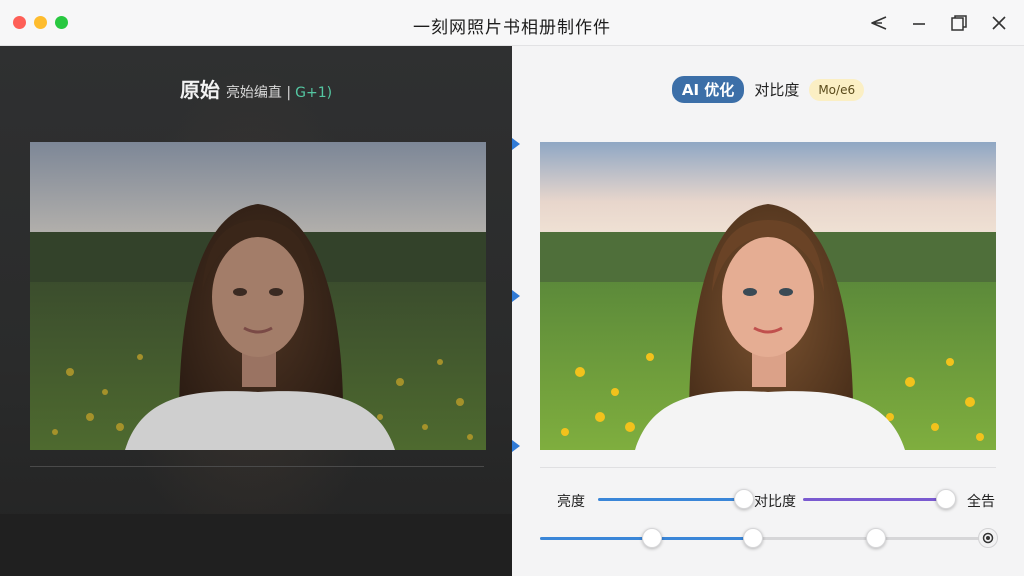 The image size is (1024, 576). Describe the element at coordinates (516, 446) in the screenshot. I see `split-handle-bottom` at that location.